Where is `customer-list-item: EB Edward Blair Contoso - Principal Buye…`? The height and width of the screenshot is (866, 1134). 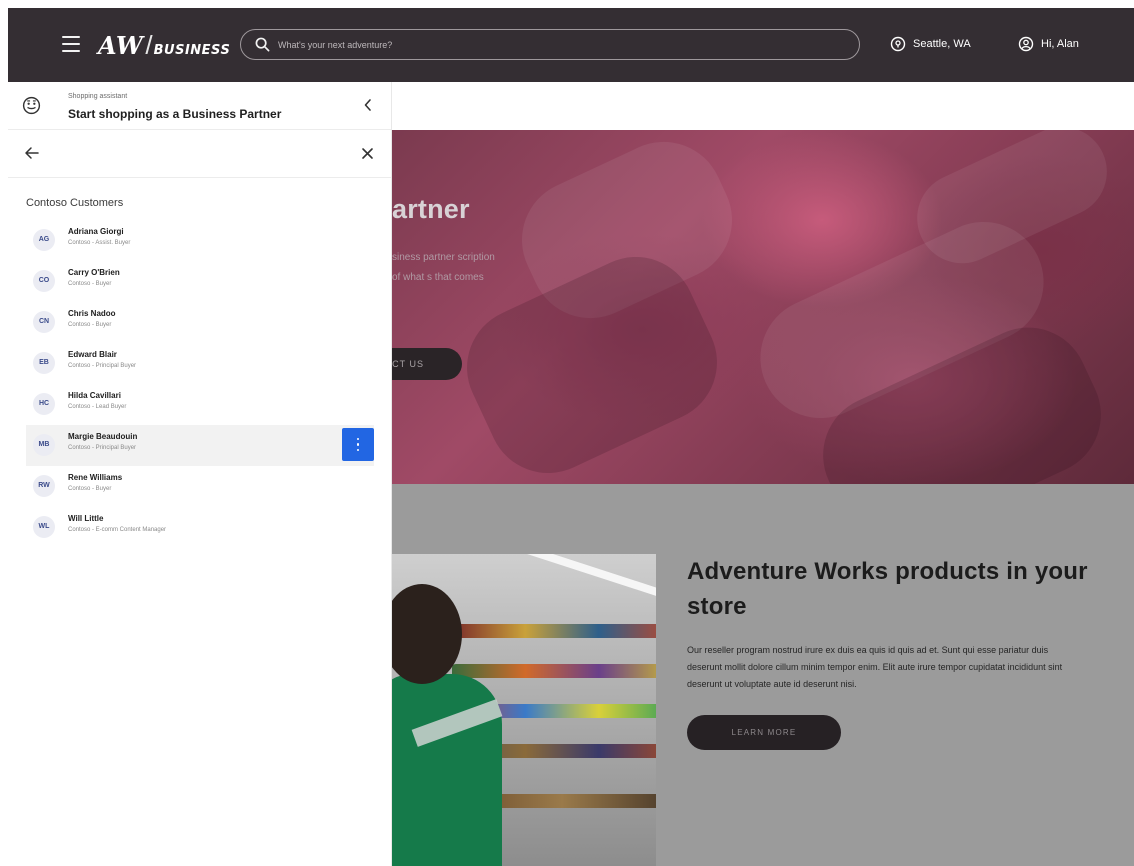
customer-list-item: EB Edward Blair Contoso - Principal Buye… is located at coordinates (200, 363).